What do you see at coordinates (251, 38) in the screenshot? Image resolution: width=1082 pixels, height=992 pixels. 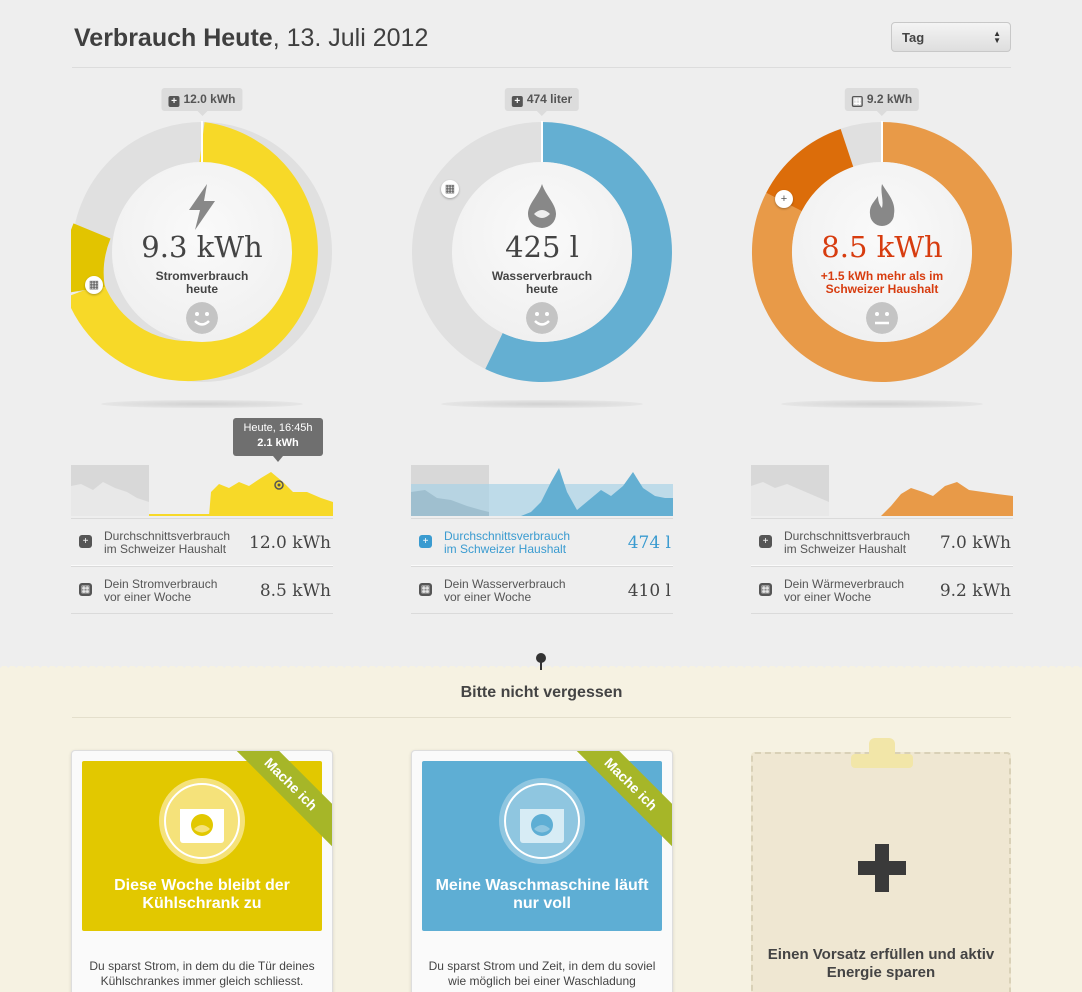 I see `page-title: Verbrauch Heute, 13. Juli 2012` at bounding box center [251, 38].